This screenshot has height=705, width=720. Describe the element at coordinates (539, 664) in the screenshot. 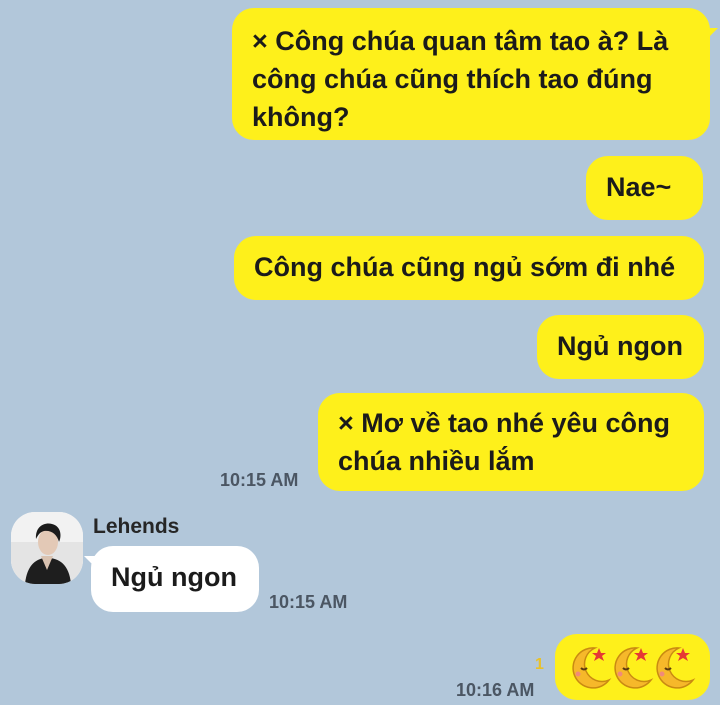

I see `unread-count: 1` at that location.